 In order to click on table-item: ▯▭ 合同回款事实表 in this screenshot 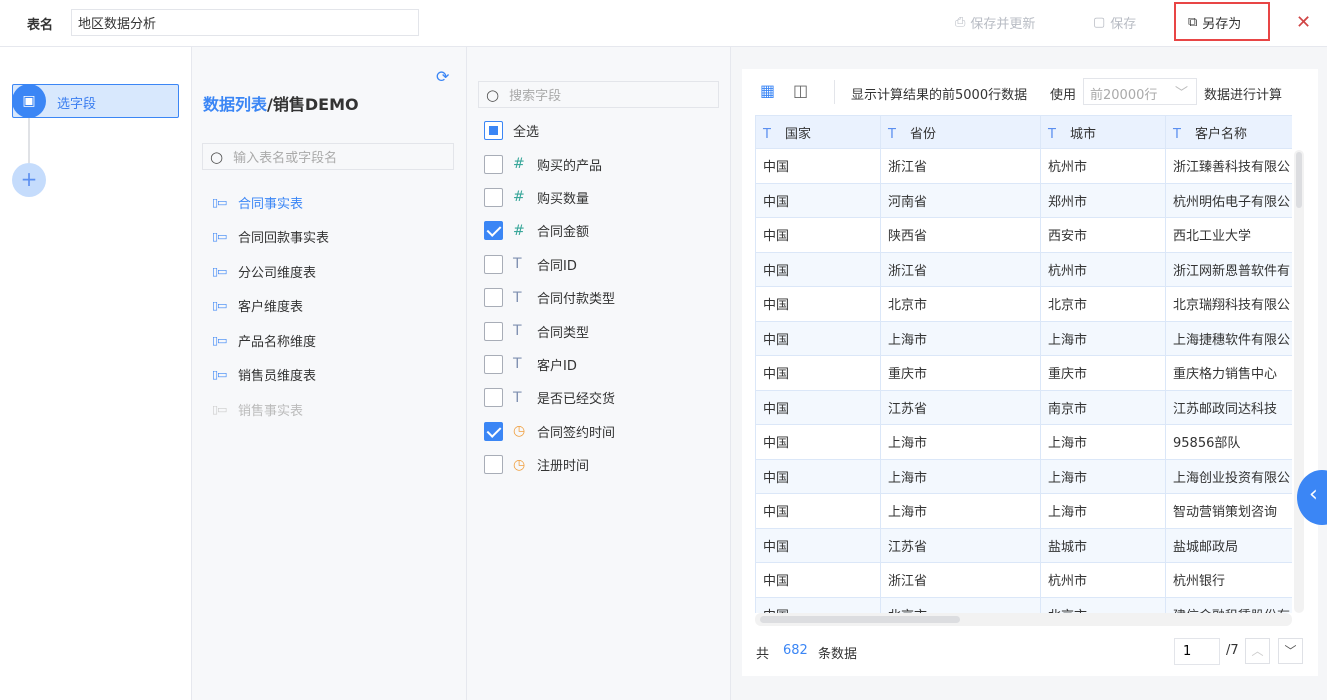, I will do `click(270, 237)`.